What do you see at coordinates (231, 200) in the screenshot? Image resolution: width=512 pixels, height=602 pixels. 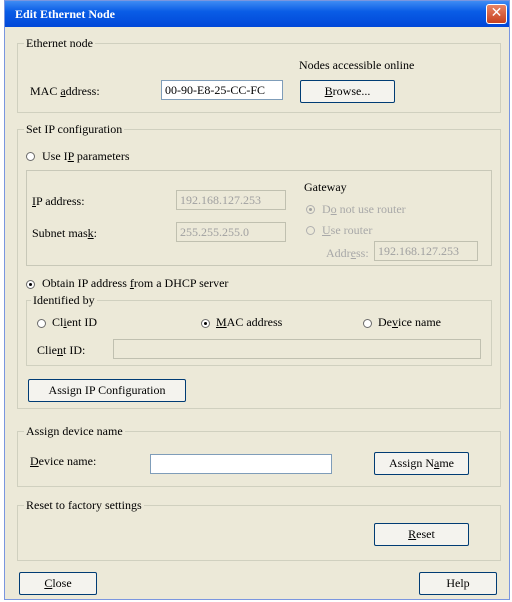 I see `ip-address-field: 192.168.127.253` at bounding box center [231, 200].